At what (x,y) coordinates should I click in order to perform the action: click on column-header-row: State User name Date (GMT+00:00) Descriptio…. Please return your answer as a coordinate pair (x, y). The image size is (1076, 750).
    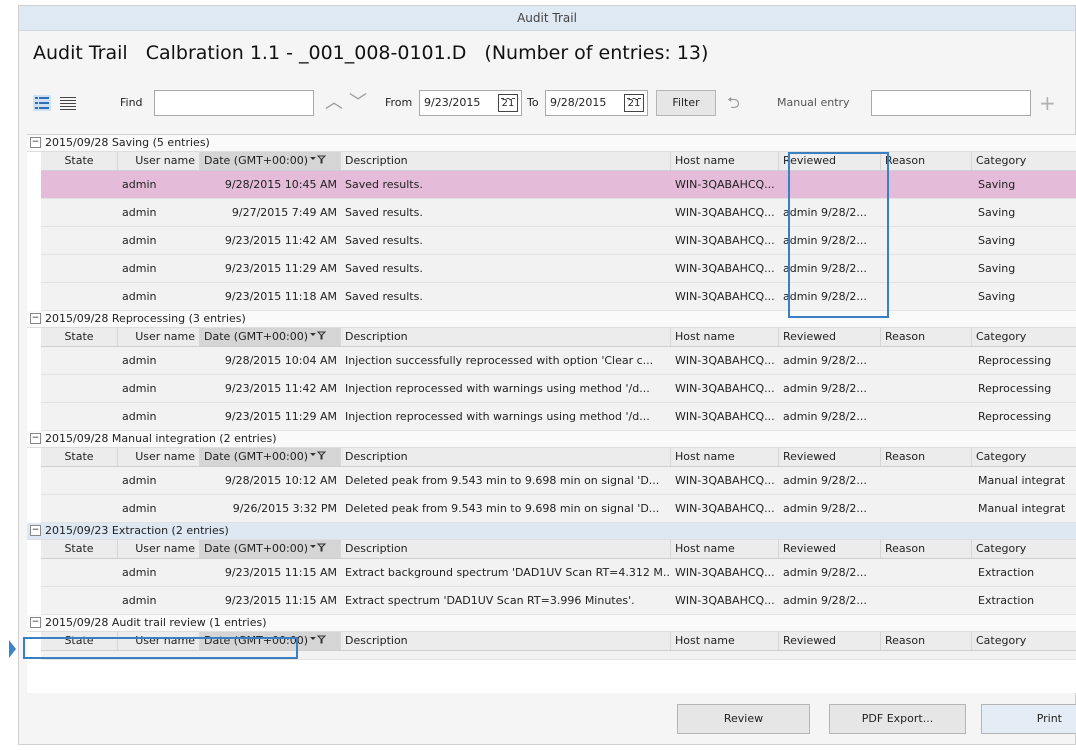
    Looking at the image, I should click on (558, 549).